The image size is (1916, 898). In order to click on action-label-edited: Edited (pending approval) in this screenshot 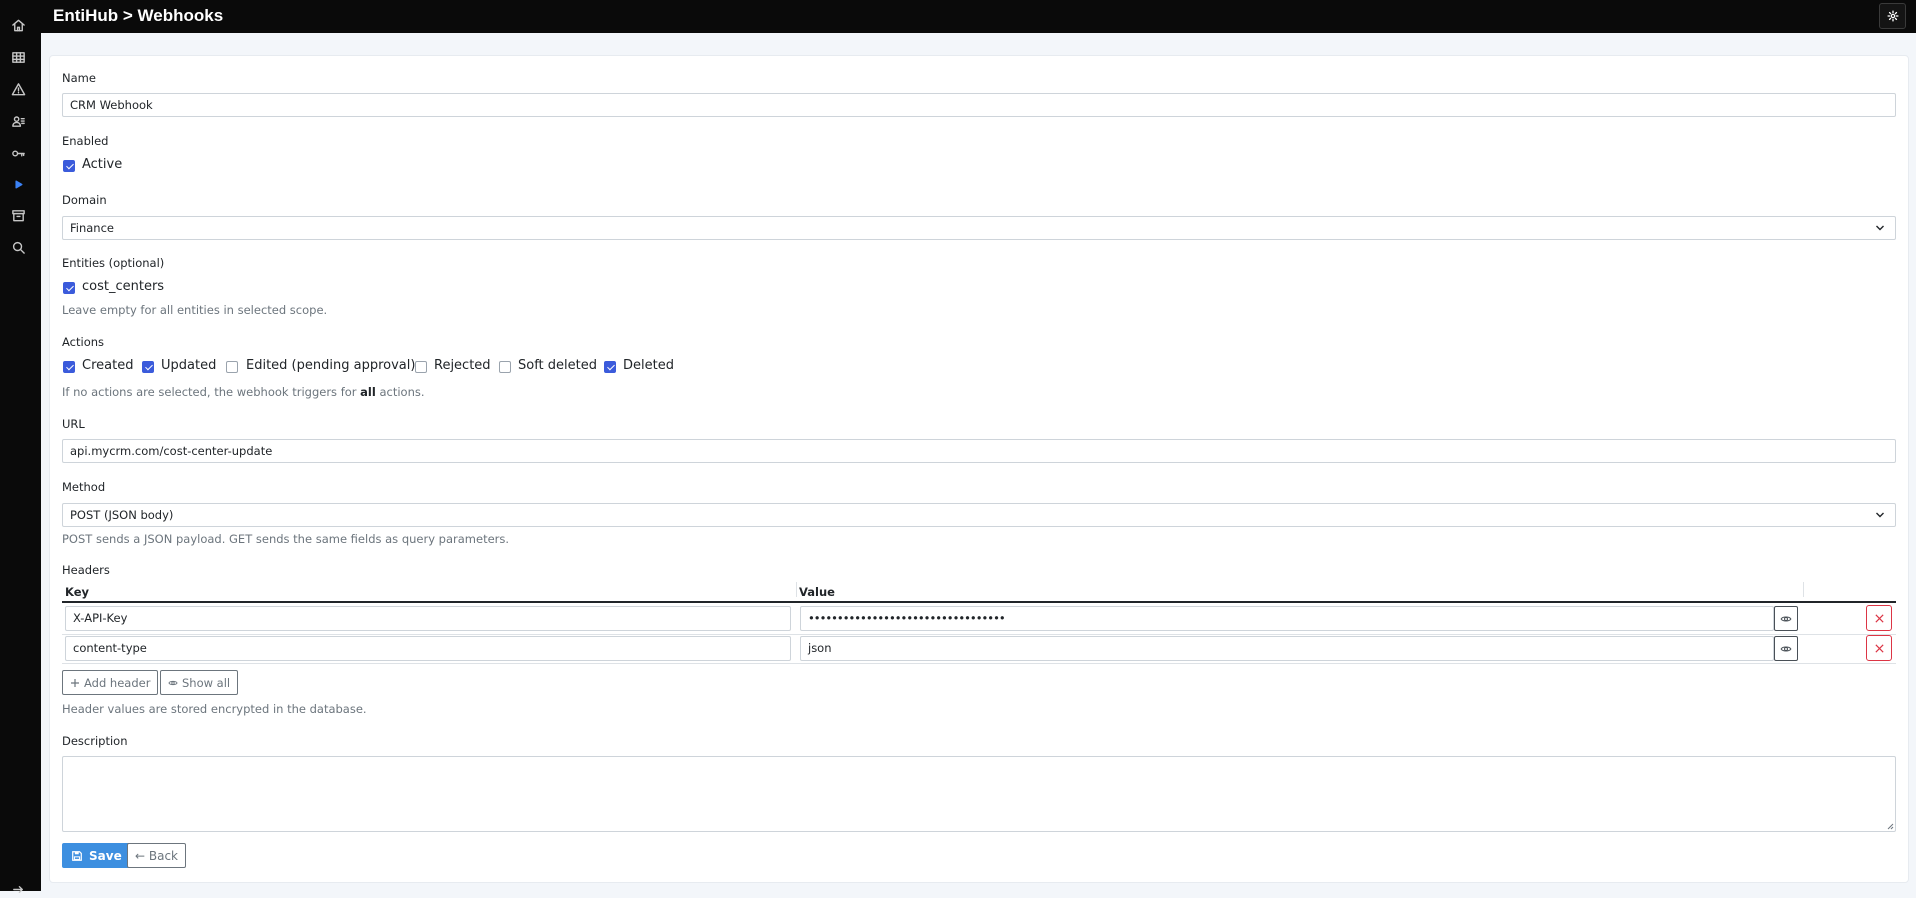, I will do `click(331, 365)`.